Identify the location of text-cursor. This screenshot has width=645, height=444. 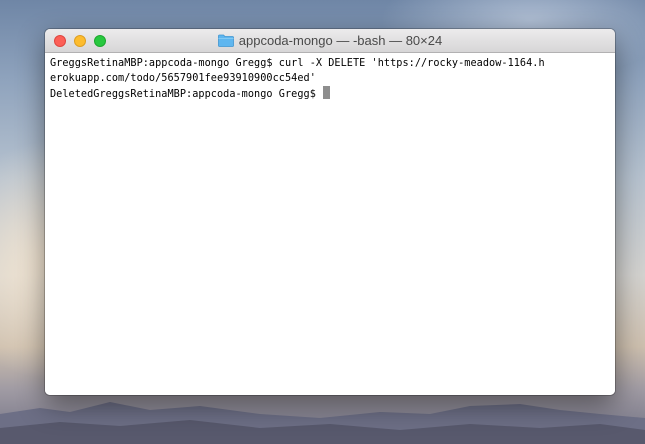
(327, 92).